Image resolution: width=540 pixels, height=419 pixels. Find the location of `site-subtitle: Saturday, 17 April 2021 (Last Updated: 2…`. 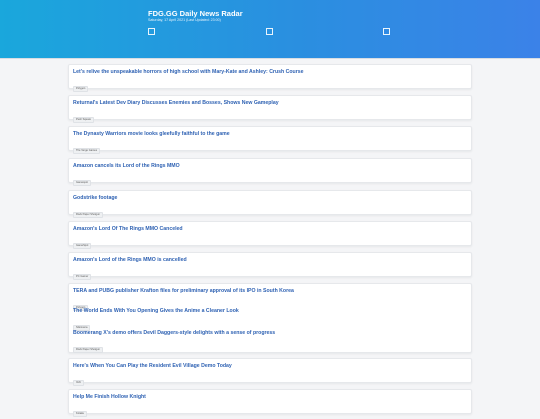

site-subtitle: Saturday, 17 April 2021 (Last Updated: 2… is located at coordinates (184, 20).